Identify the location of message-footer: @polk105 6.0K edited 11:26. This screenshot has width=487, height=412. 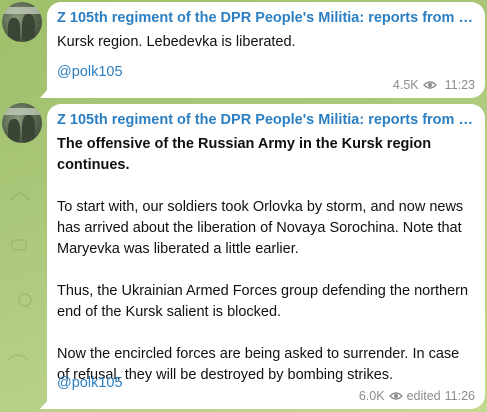
(266, 389).